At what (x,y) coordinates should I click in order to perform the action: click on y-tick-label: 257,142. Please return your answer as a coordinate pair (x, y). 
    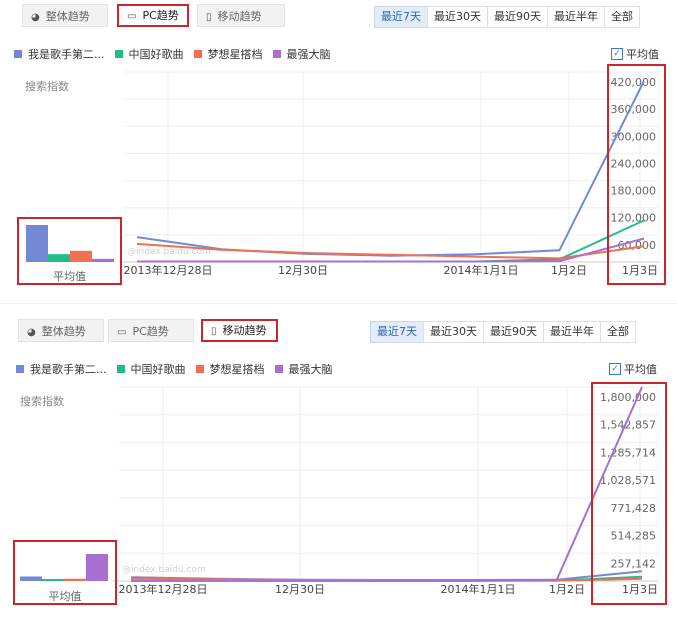
    Looking at the image, I should click on (634, 563).